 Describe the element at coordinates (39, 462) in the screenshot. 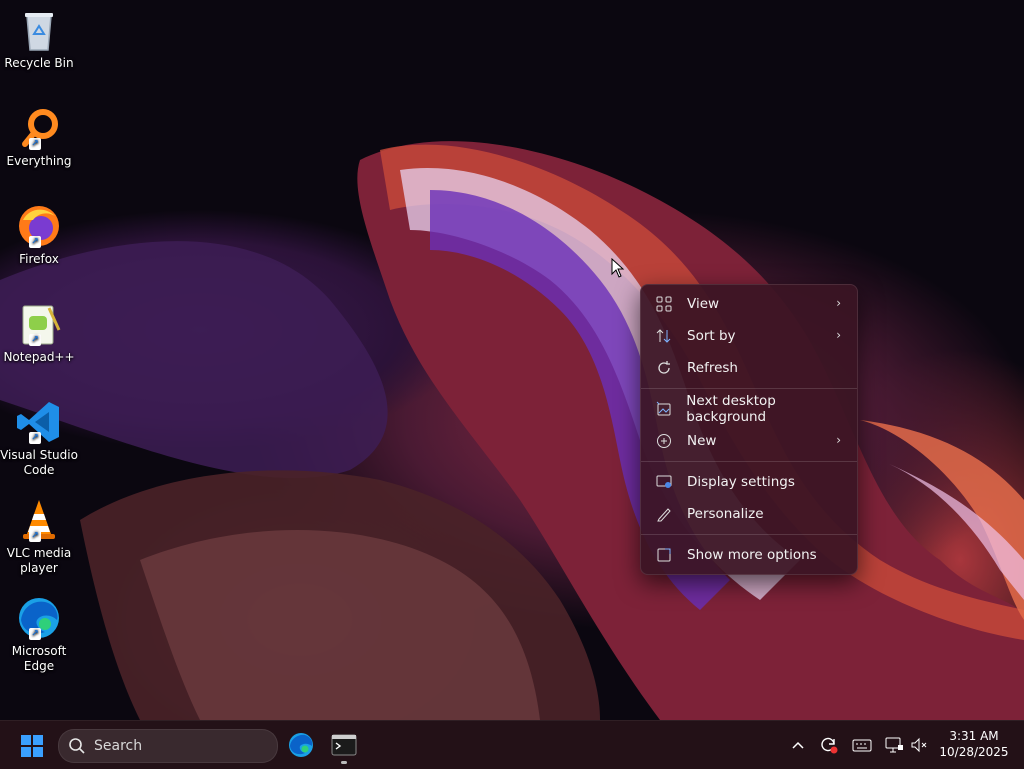

I see `desktop-icon-label: Visual Studio Code` at that location.